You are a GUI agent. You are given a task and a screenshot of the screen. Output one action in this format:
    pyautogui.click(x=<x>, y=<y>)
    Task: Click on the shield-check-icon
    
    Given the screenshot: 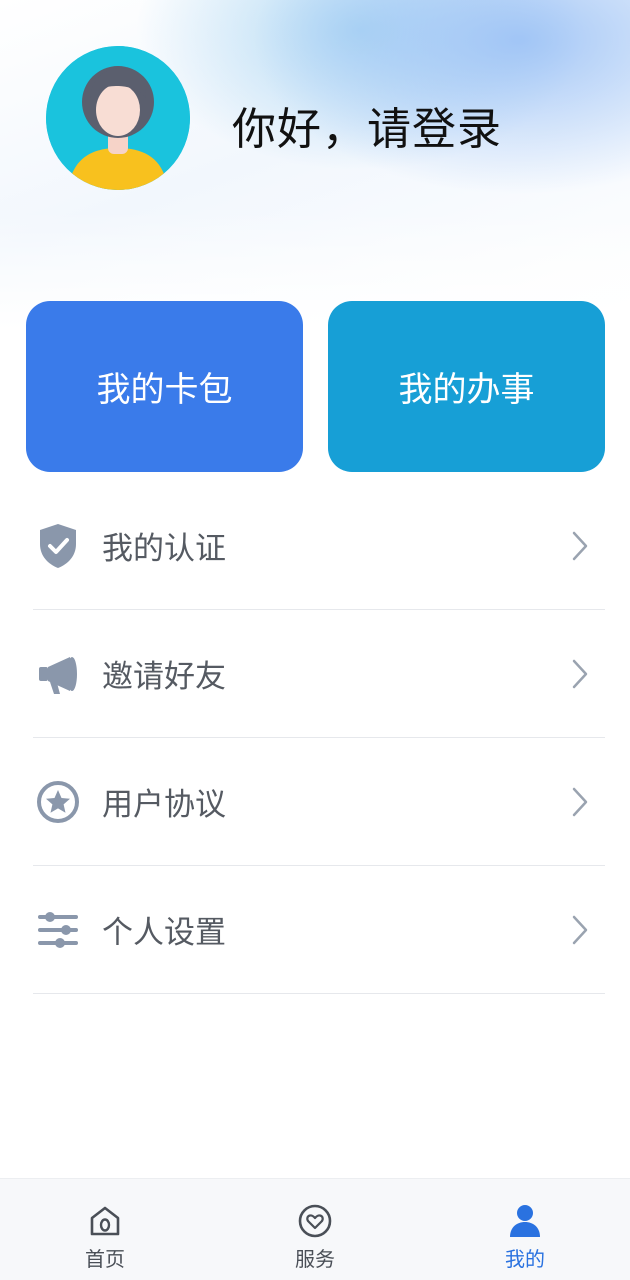 What is the action you would take?
    pyautogui.click(x=58, y=546)
    